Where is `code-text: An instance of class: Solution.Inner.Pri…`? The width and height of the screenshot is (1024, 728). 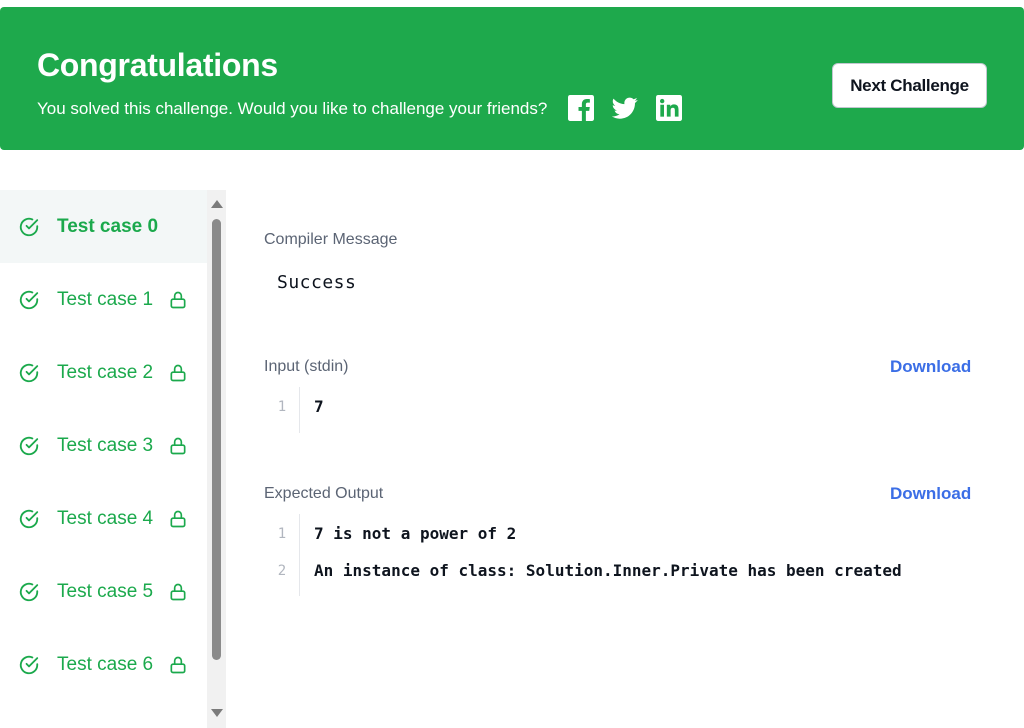
code-text: An instance of class: Solution.Inner.Pri… is located at coordinates (608, 570).